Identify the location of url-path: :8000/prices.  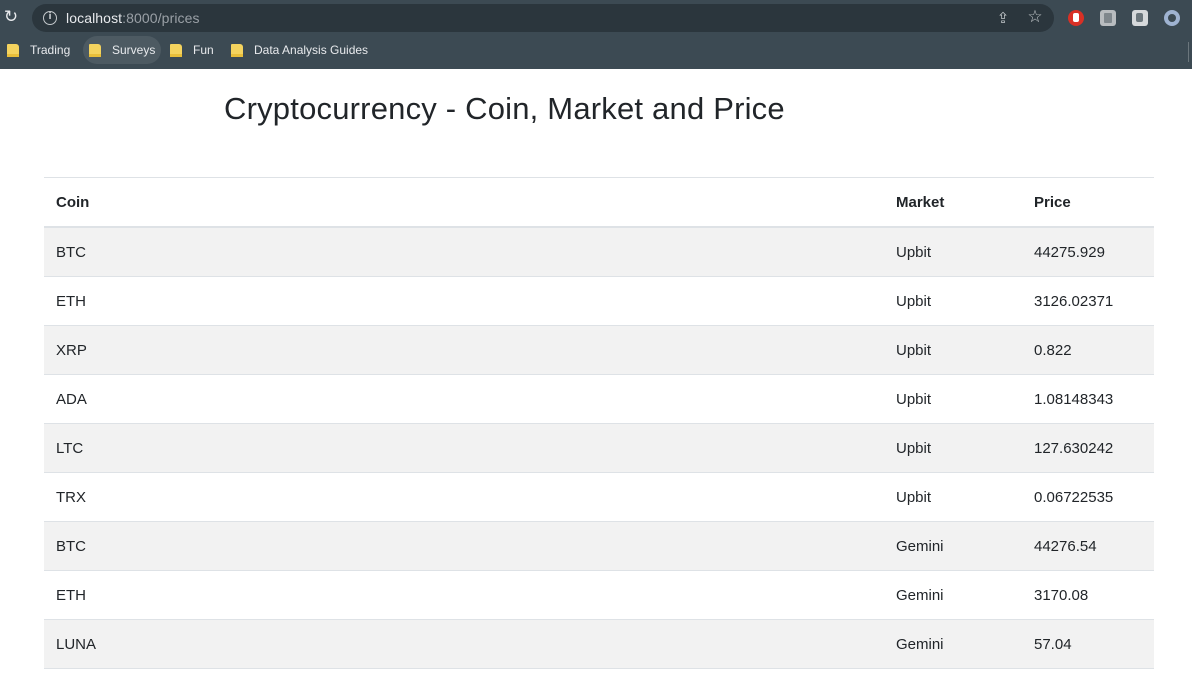
(161, 18).